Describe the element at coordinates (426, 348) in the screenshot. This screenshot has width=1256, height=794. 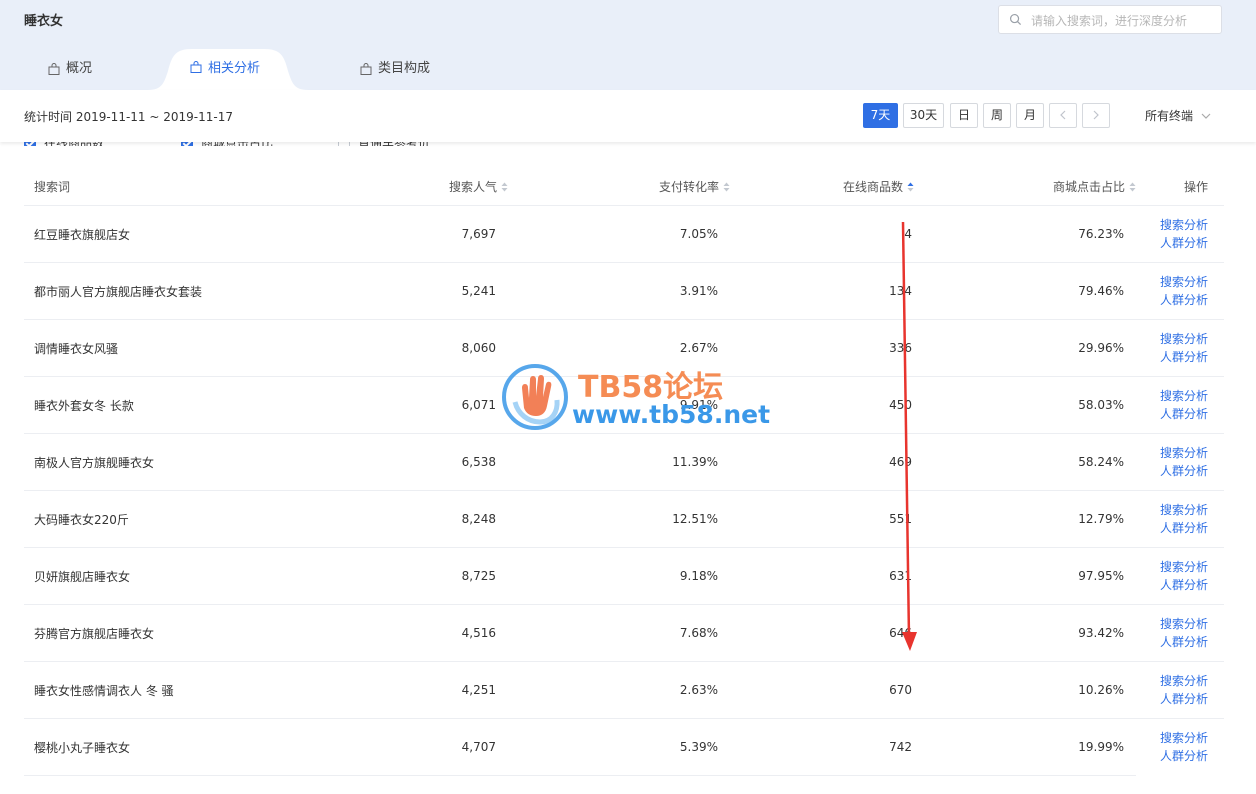
I see `cell-popularity: 8,060` at that location.